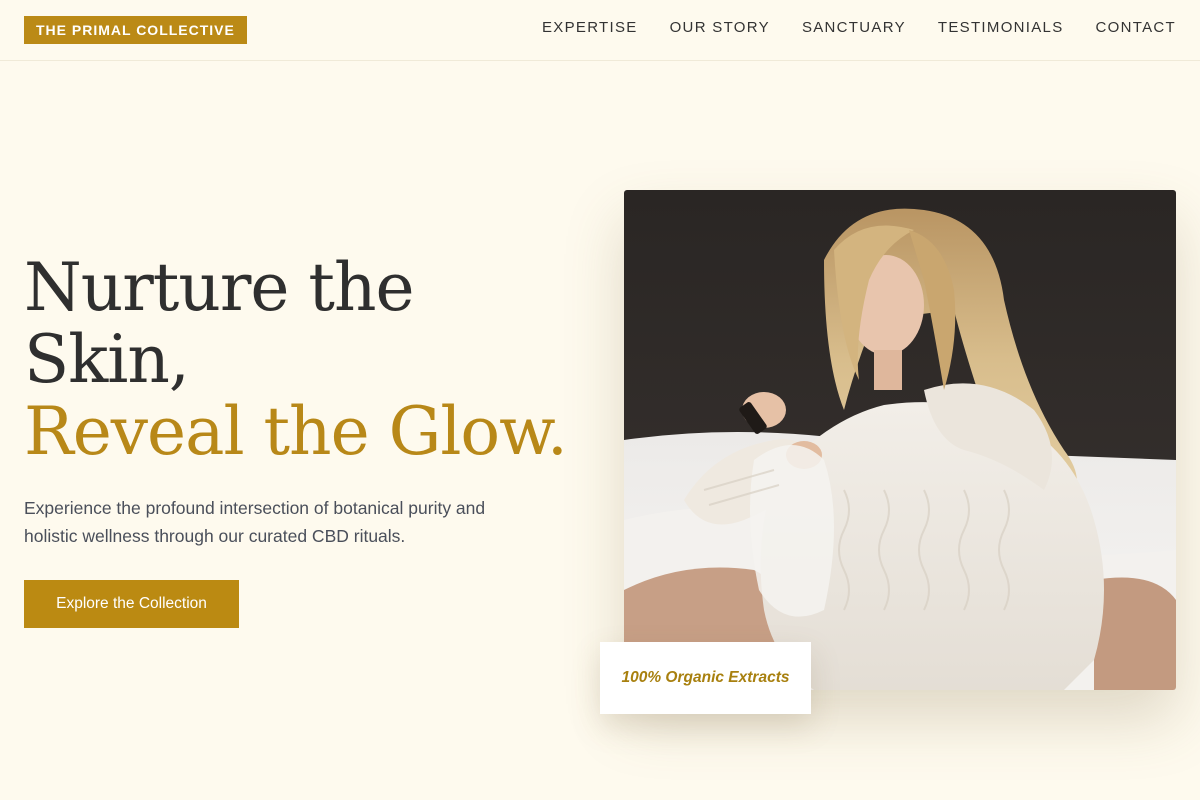 This screenshot has height=800, width=1200. Describe the element at coordinates (854, 27) in the screenshot. I see `nav-item-sanctuary: SANCTUARY` at that location.